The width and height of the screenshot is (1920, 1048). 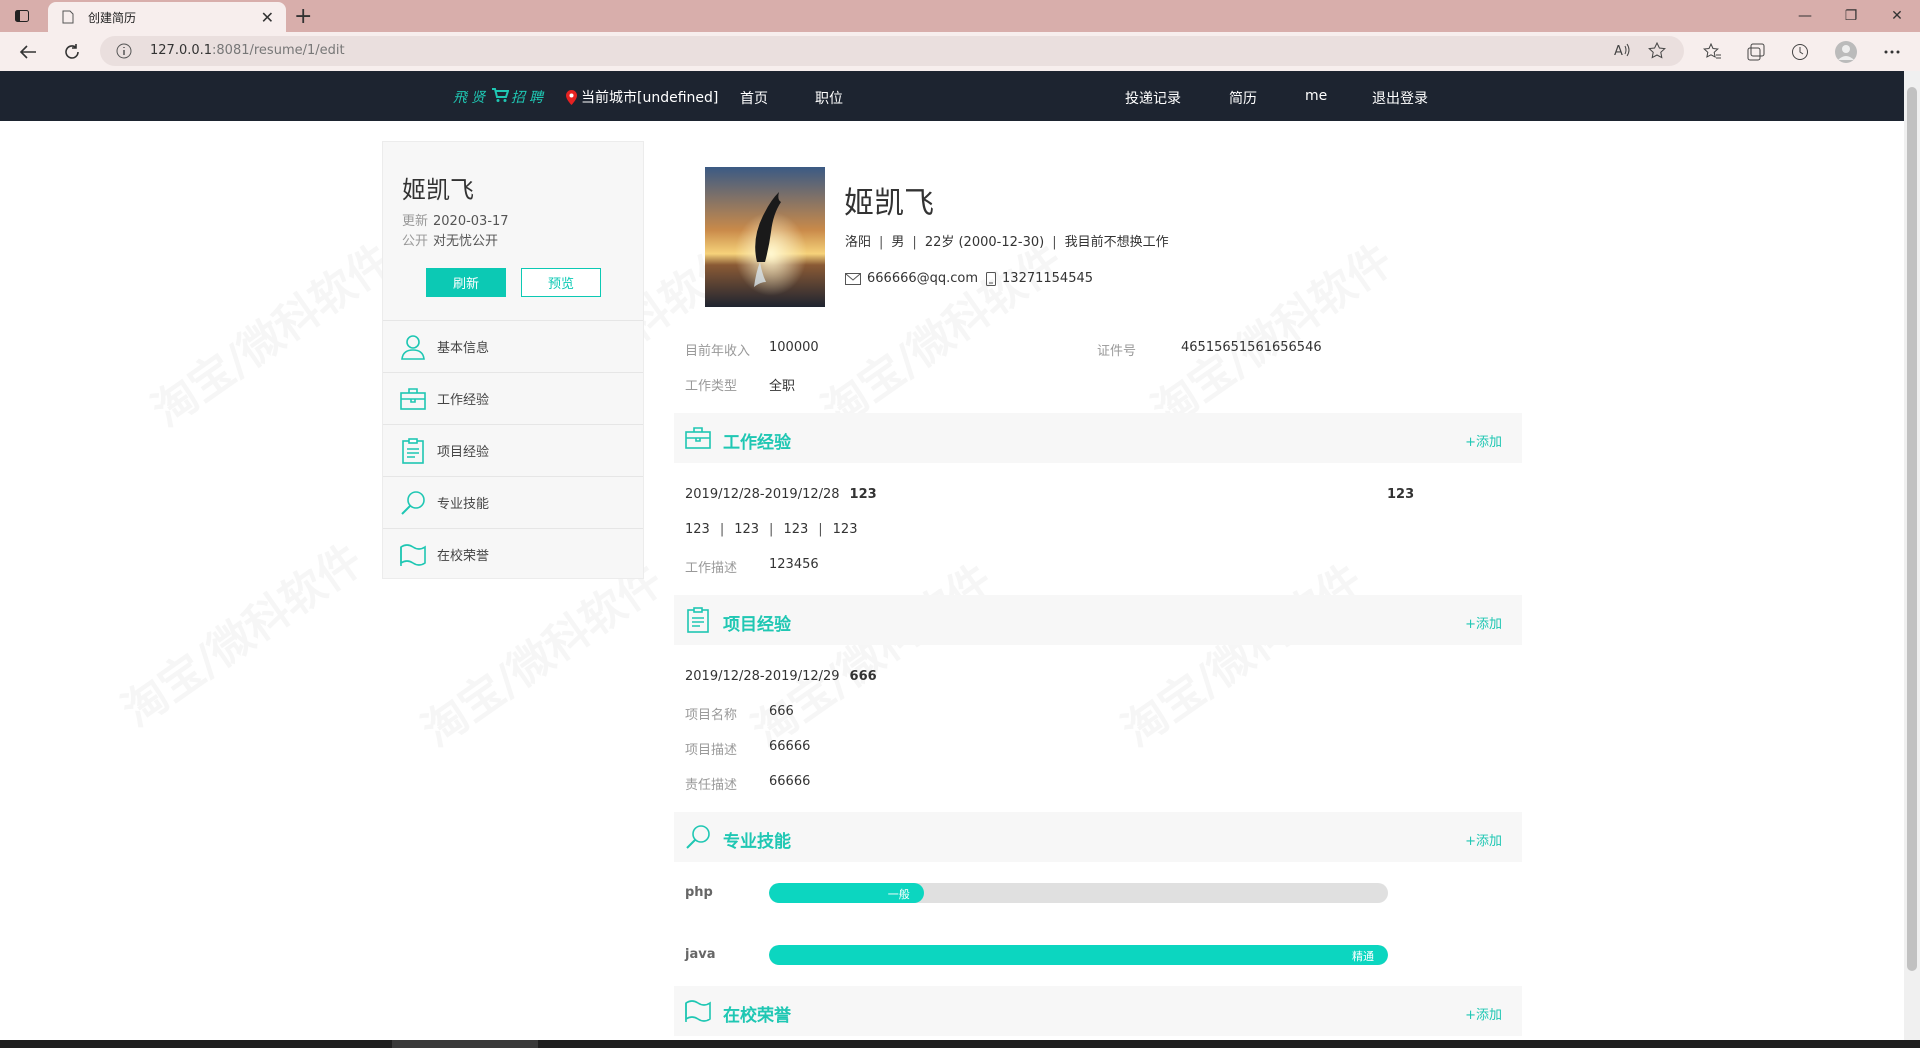 I want to click on page-scrollbar, so click(x=1912, y=556).